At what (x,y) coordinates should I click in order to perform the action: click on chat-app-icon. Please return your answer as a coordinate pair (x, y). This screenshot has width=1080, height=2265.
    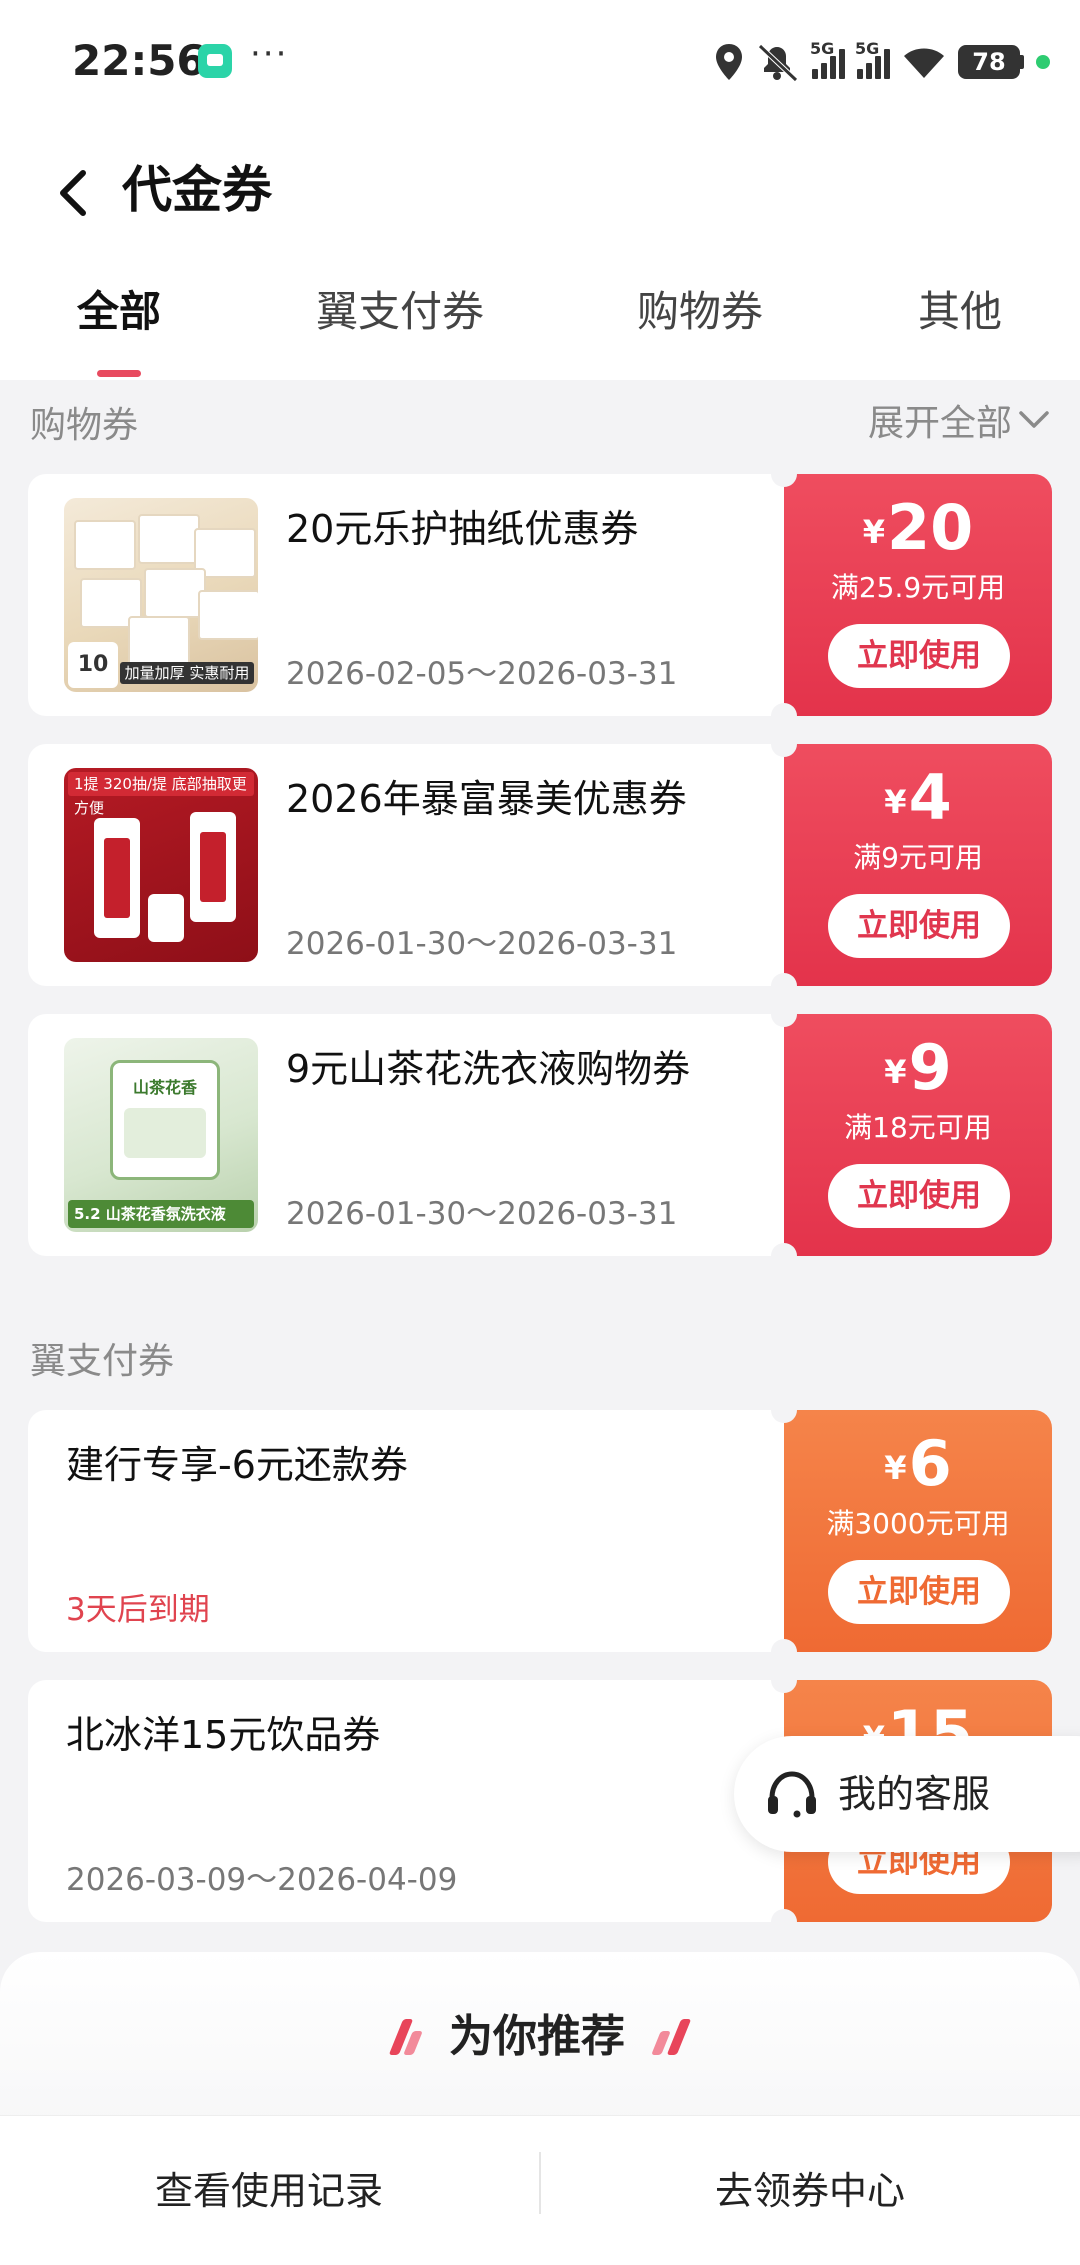
    Looking at the image, I should click on (215, 61).